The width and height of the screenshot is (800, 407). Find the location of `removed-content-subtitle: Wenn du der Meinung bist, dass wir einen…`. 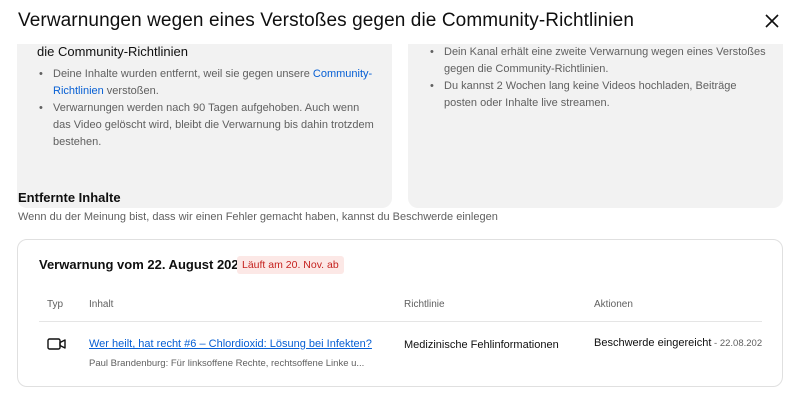

removed-content-subtitle: Wenn du der Meinung bist, dass wir einen… is located at coordinates (258, 217).